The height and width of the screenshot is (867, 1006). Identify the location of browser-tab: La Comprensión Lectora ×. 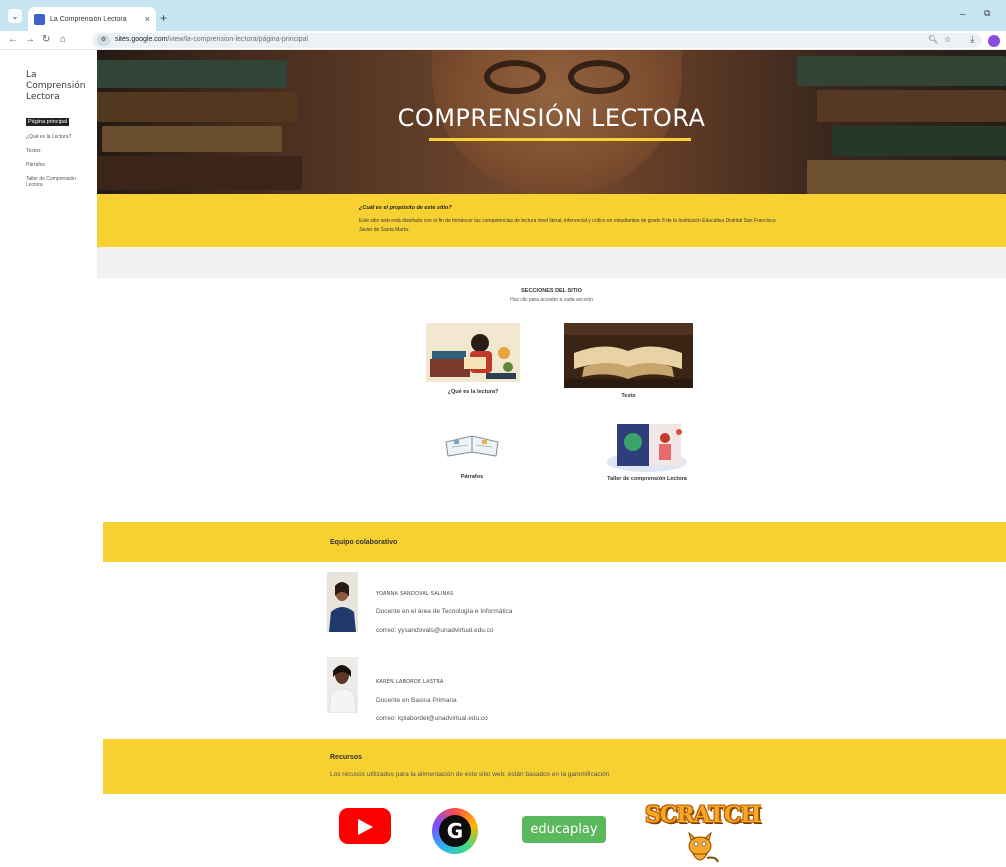
(92, 19).